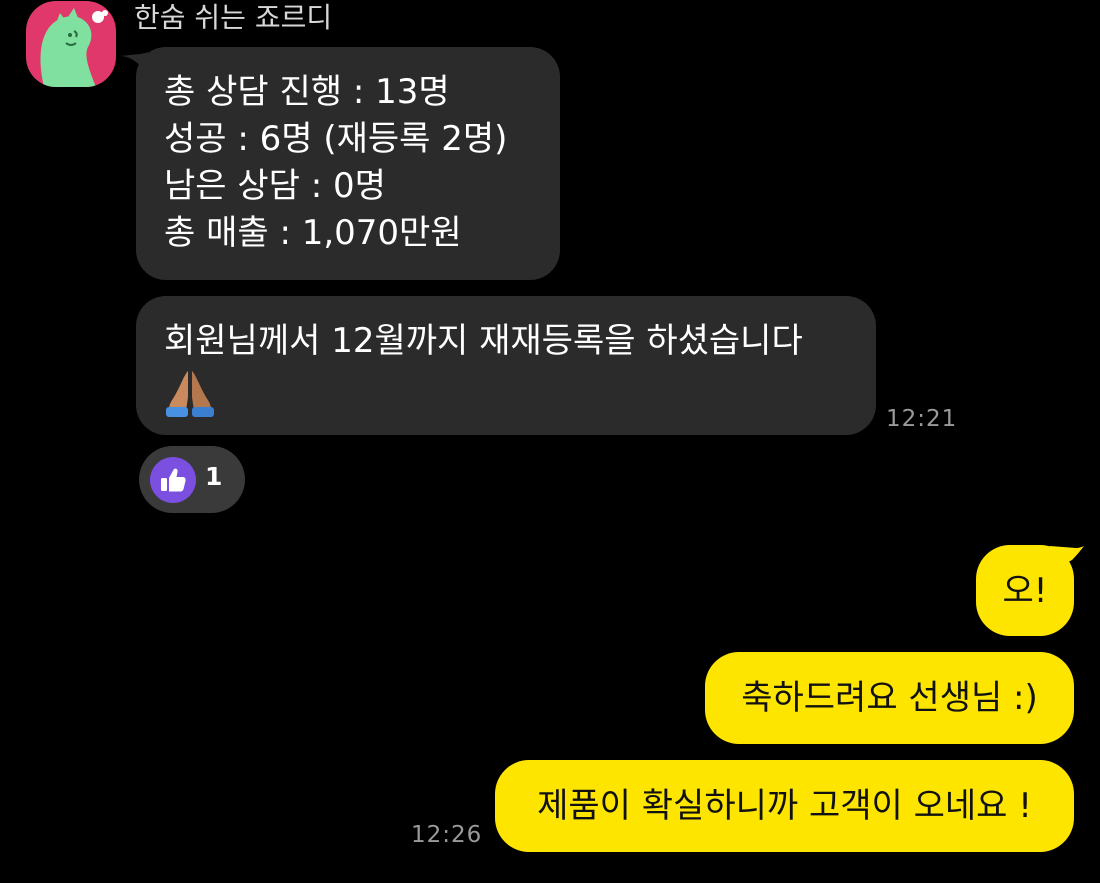  I want to click on incoming-message-reregistration: 회원님께서 12월까지 재재등록을 하셨습니다, so click(506, 365).